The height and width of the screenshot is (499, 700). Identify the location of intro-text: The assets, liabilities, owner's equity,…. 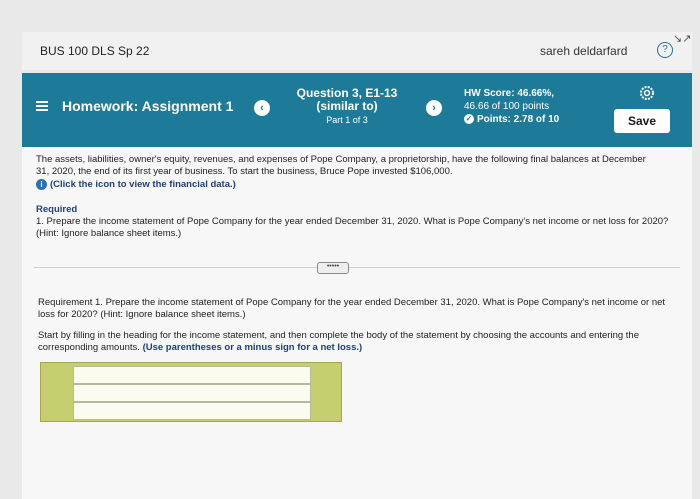
(341, 165).